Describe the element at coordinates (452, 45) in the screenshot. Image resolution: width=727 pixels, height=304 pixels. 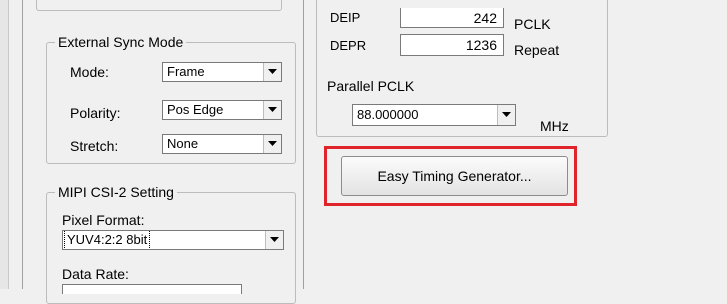
I see `depr-field: 1236` at that location.